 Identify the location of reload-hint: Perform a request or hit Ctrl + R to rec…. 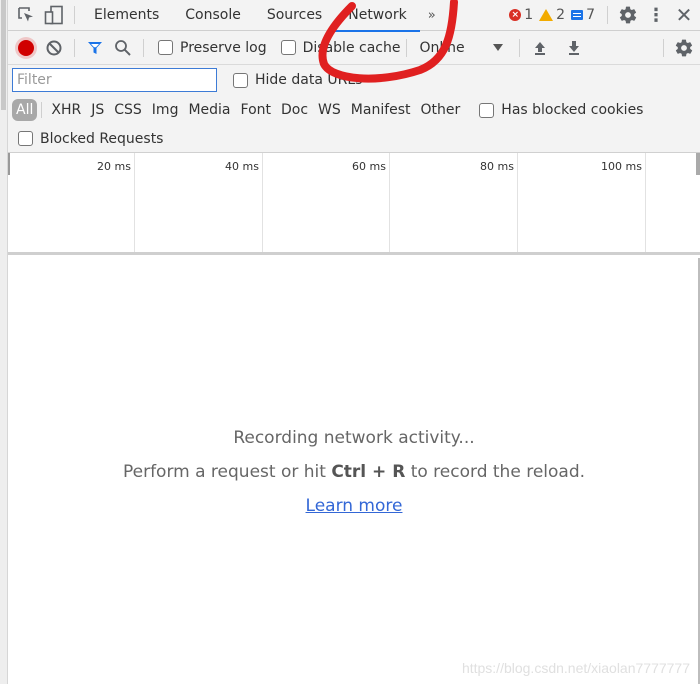
(354, 472).